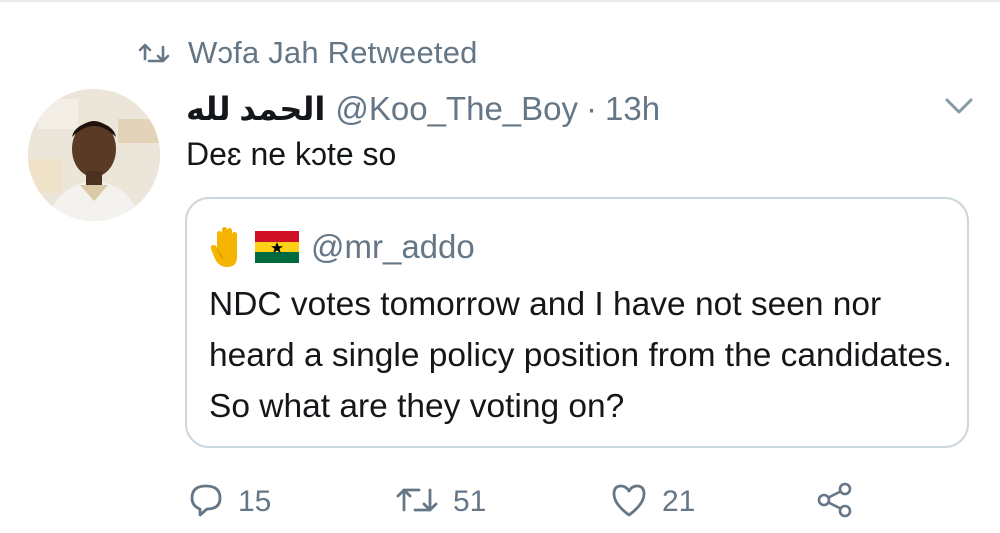 This screenshot has height=533, width=1000. What do you see at coordinates (277, 247) in the screenshot?
I see `ghana-flag-icon` at bounding box center [277, 247].